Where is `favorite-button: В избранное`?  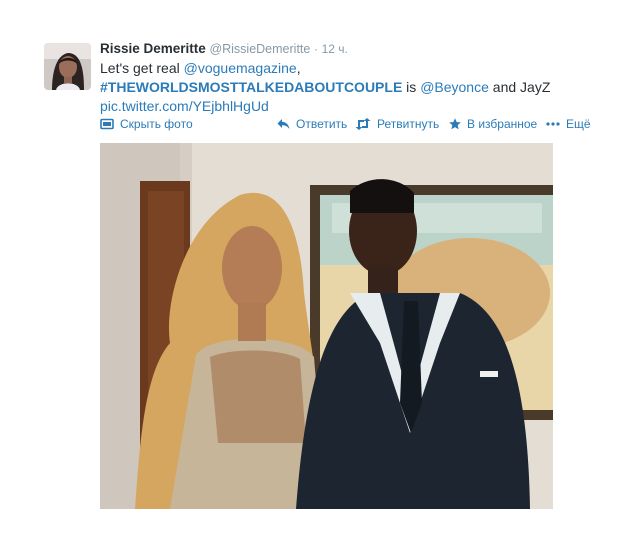 favorite-button: В избранное is located at coordinates (493, 124).